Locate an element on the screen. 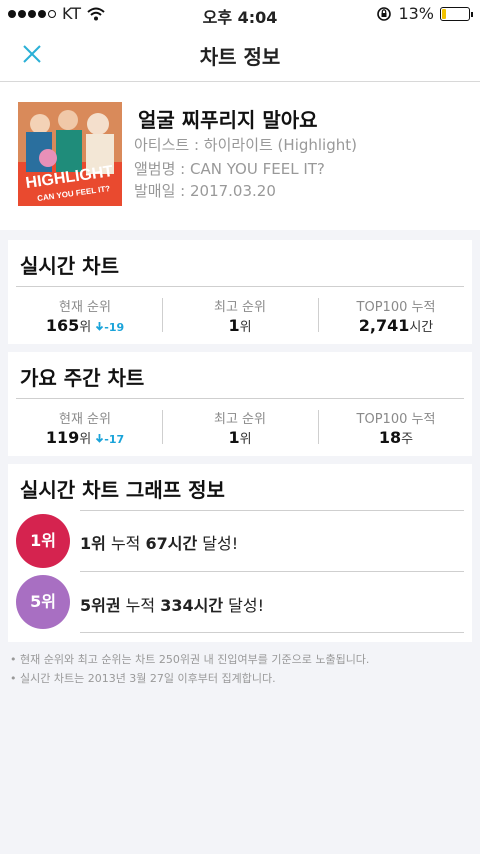 The height and width of the screenshot is (854, 480). weekly-chart-title: 가요 주간 차트 is located at coordinates (82, 378).